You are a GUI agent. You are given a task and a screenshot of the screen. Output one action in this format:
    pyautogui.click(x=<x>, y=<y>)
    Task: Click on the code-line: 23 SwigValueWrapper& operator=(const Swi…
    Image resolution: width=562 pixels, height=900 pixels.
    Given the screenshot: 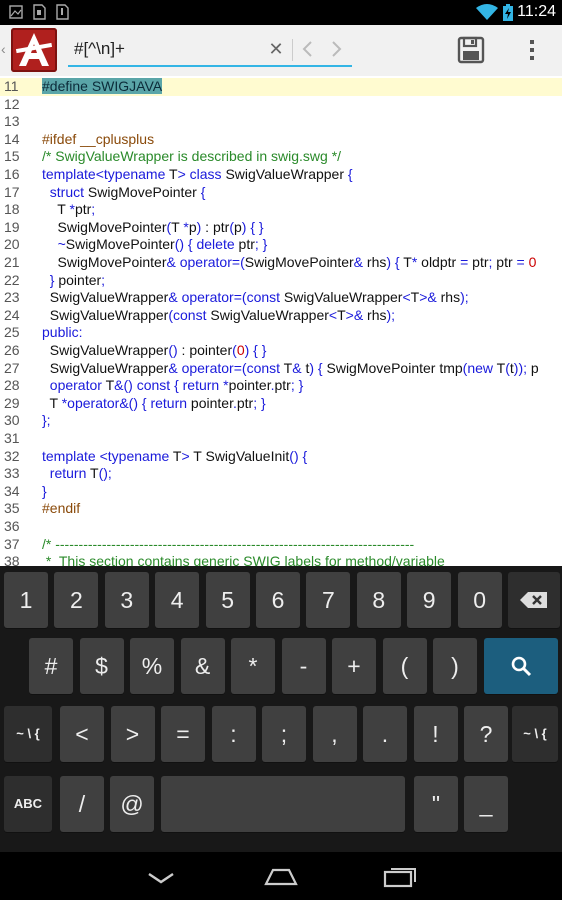 What is the action you would take?
    pyautogui.click(x=281, y=298)
    